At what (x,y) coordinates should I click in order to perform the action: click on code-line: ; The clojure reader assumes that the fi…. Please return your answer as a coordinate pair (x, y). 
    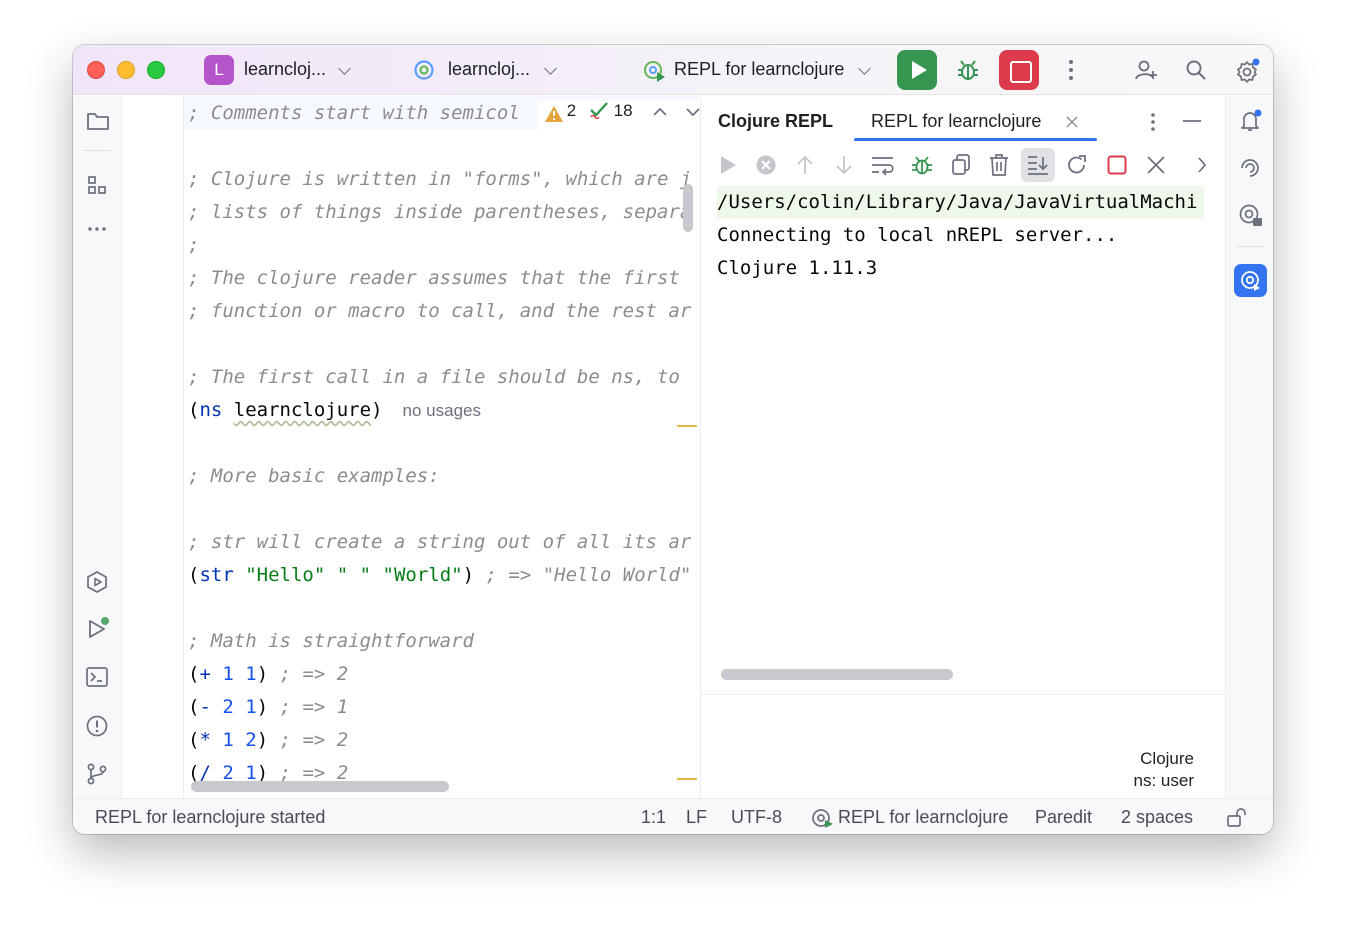
    Looking at the image, I should click on (439, 278).